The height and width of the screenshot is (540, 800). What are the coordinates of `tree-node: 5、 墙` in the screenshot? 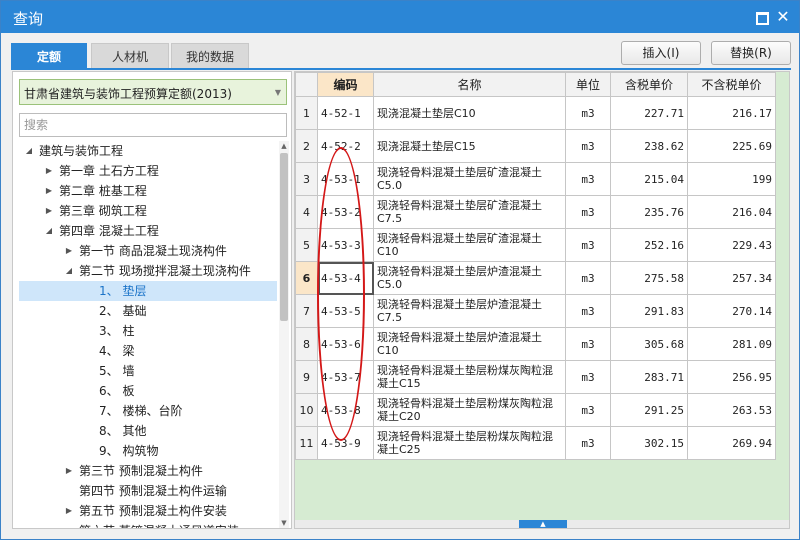 It's located at (148, 371).